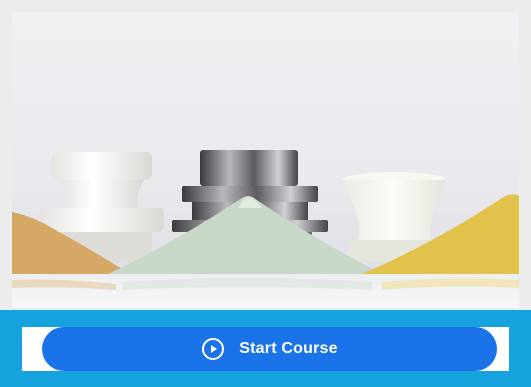 This screenshot has height=387, width=531. I want to click on play-circle-icon, so click(213, 349).